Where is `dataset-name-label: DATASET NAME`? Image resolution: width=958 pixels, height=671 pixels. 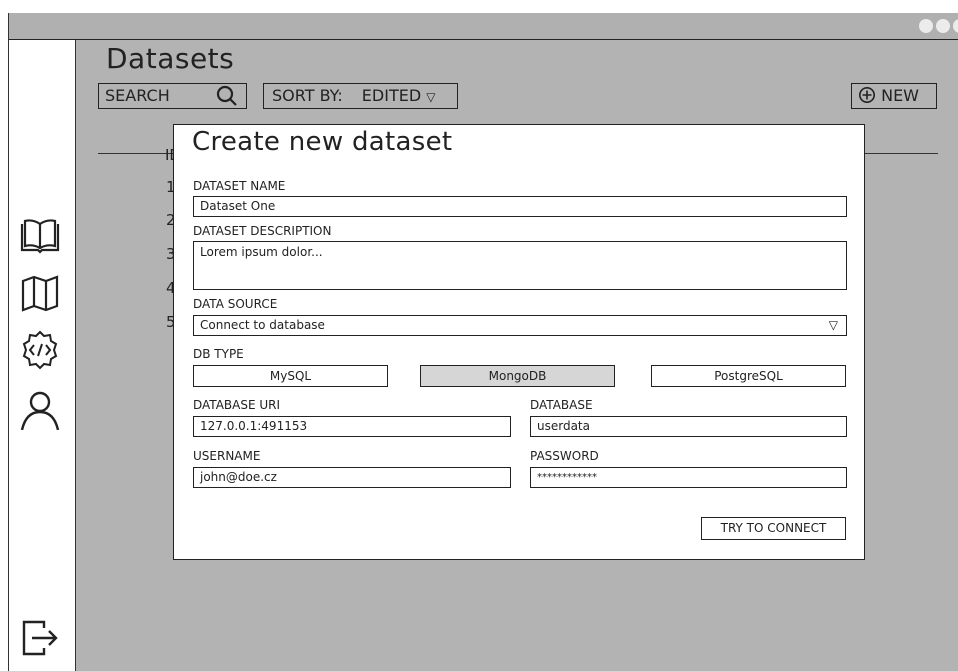
dataset-name-label: DATASET NAME is located at coordinates (239, 186).